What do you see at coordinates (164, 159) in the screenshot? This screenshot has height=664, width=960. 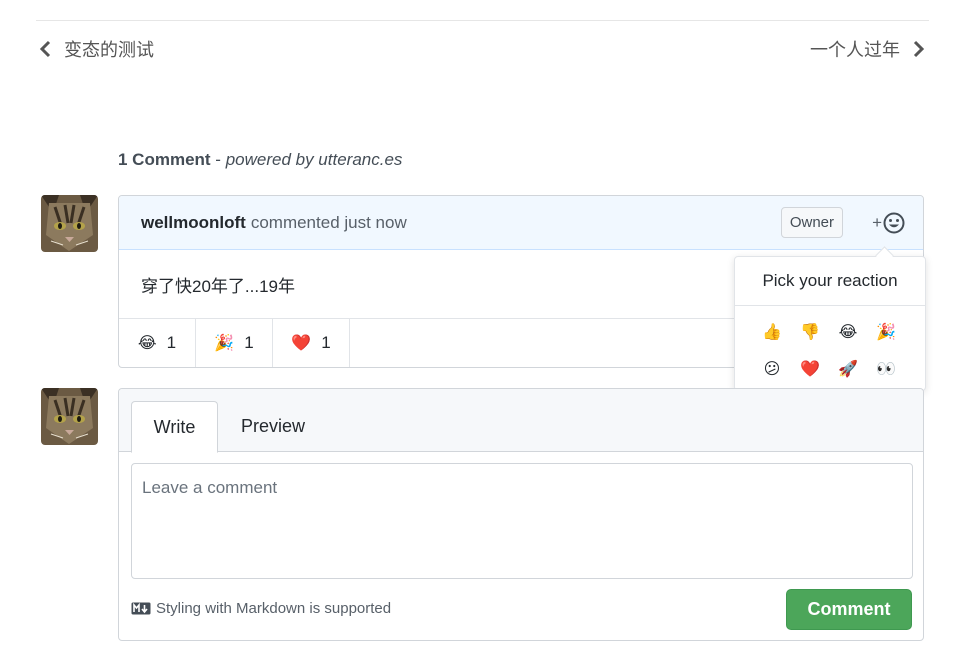 I see `comment-count: 1 Comment` at bounding box center [164, 159].